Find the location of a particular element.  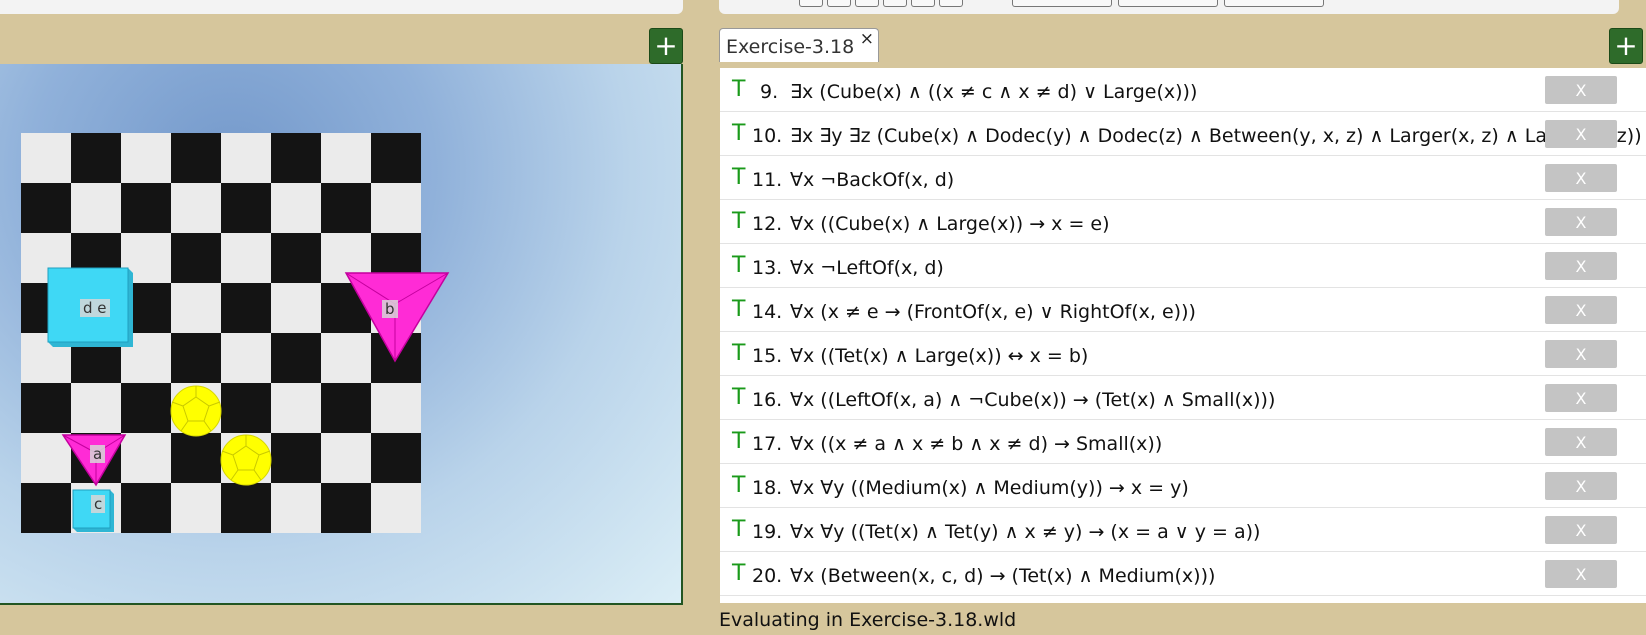

sentence-row: T 11. ∀x ¬BackOf(x, d) X is located at coordinates (1183, 178).